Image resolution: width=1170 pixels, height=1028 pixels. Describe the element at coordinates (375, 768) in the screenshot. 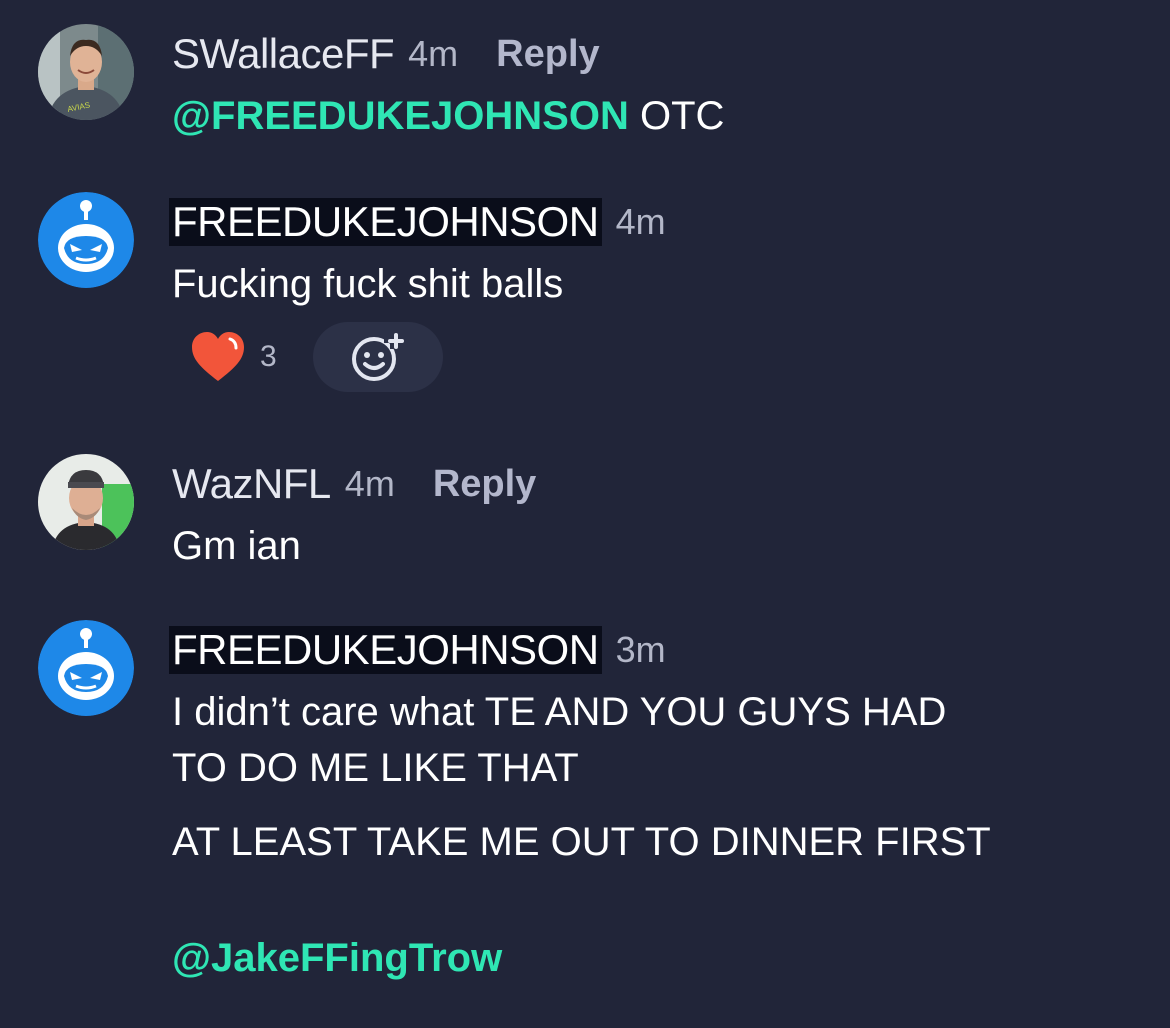

I see `comment-body-line: TO DO ME LIKE THAT` at that location.